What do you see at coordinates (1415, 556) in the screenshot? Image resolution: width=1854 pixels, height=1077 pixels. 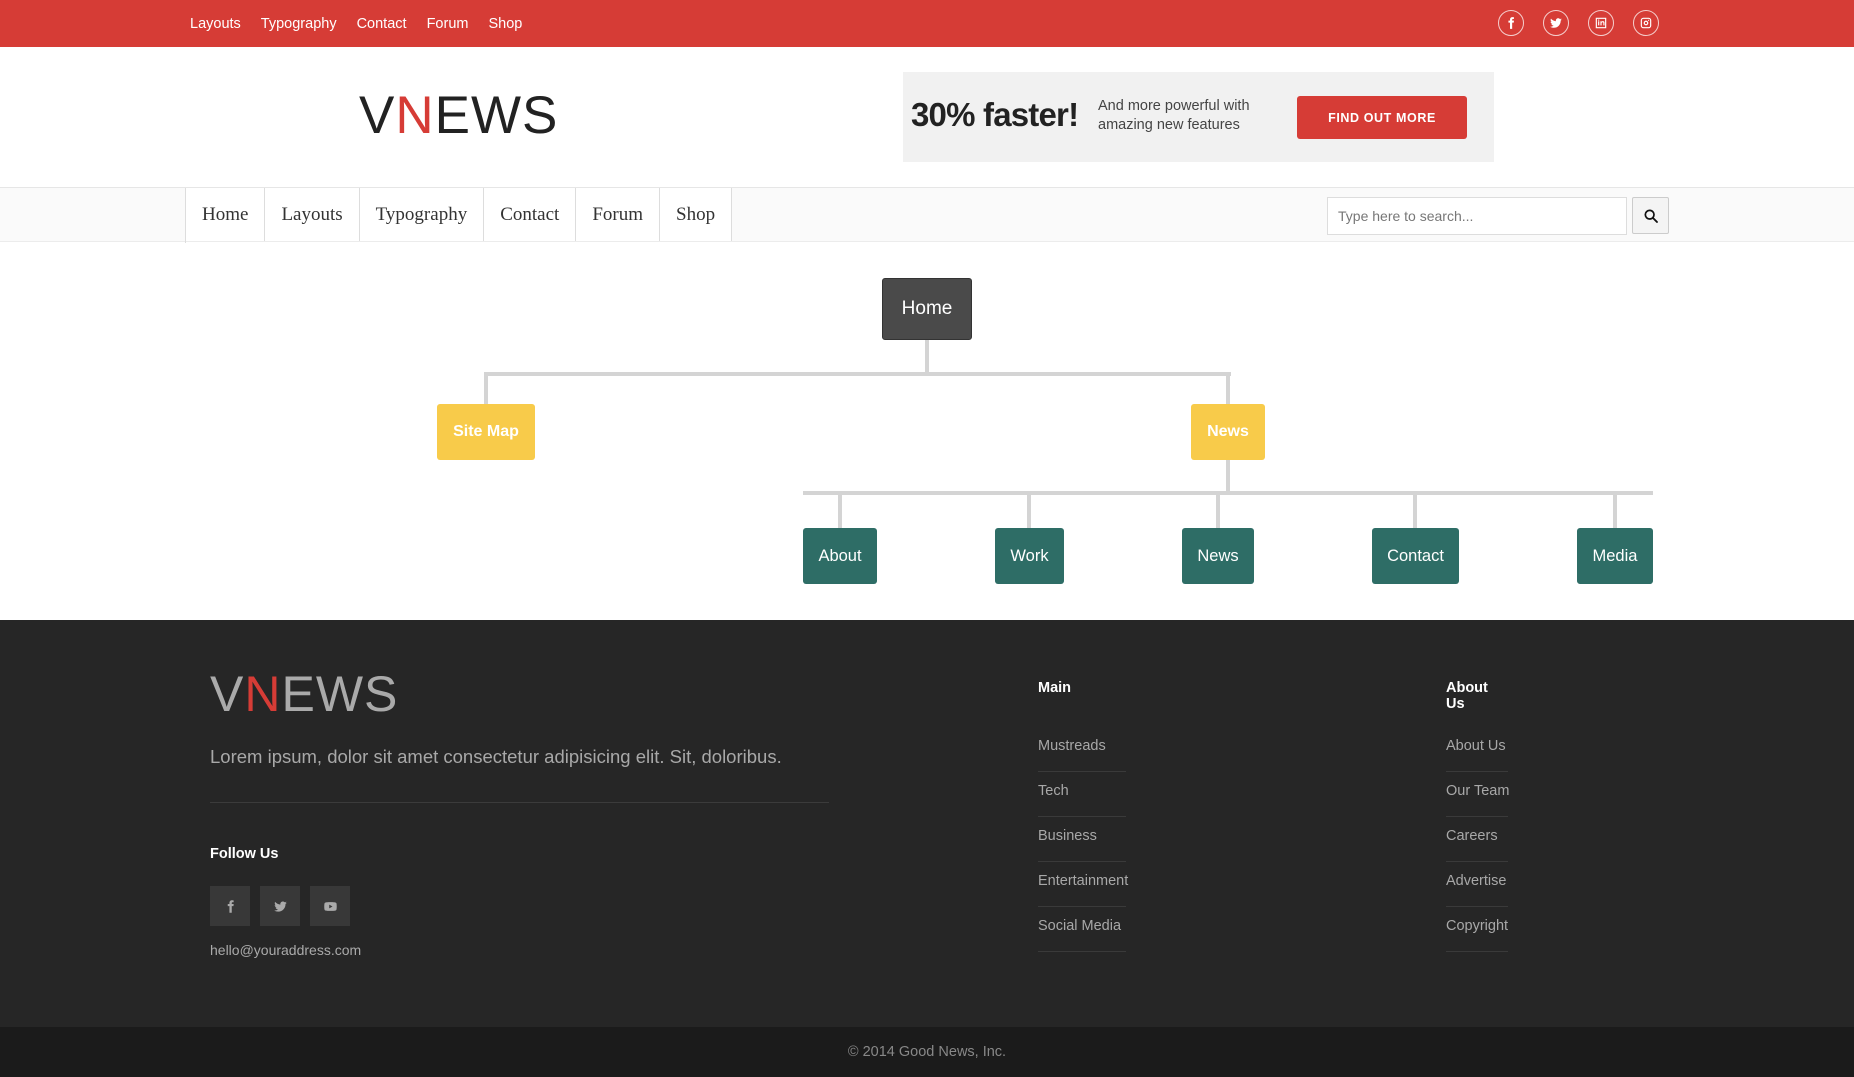 I see `sitemap-node-contact: Contact` at bounding box center [1415, 556].